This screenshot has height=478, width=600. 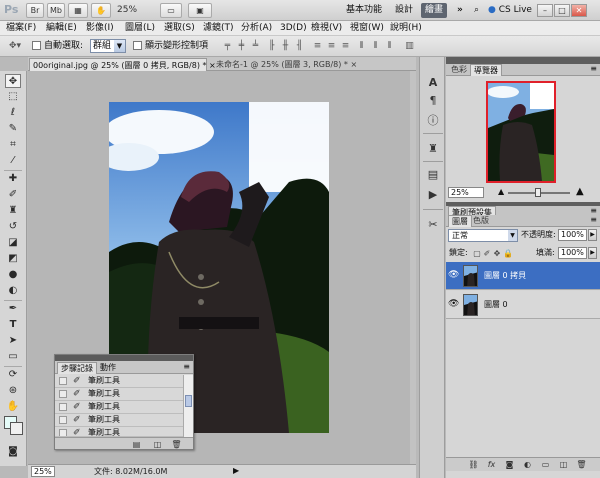 What do you see at coordinates (136, 444) in the screenshot?
I see `new-document-from-state-icon: ▤` at bounding box center [136, 444].